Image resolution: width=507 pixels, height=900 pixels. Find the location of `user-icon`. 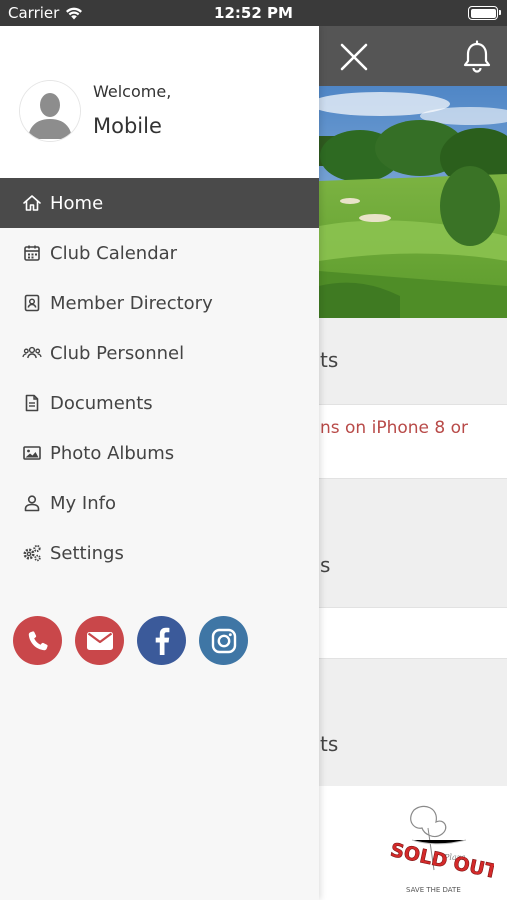

user-icon is located at coordinates (32, 503).